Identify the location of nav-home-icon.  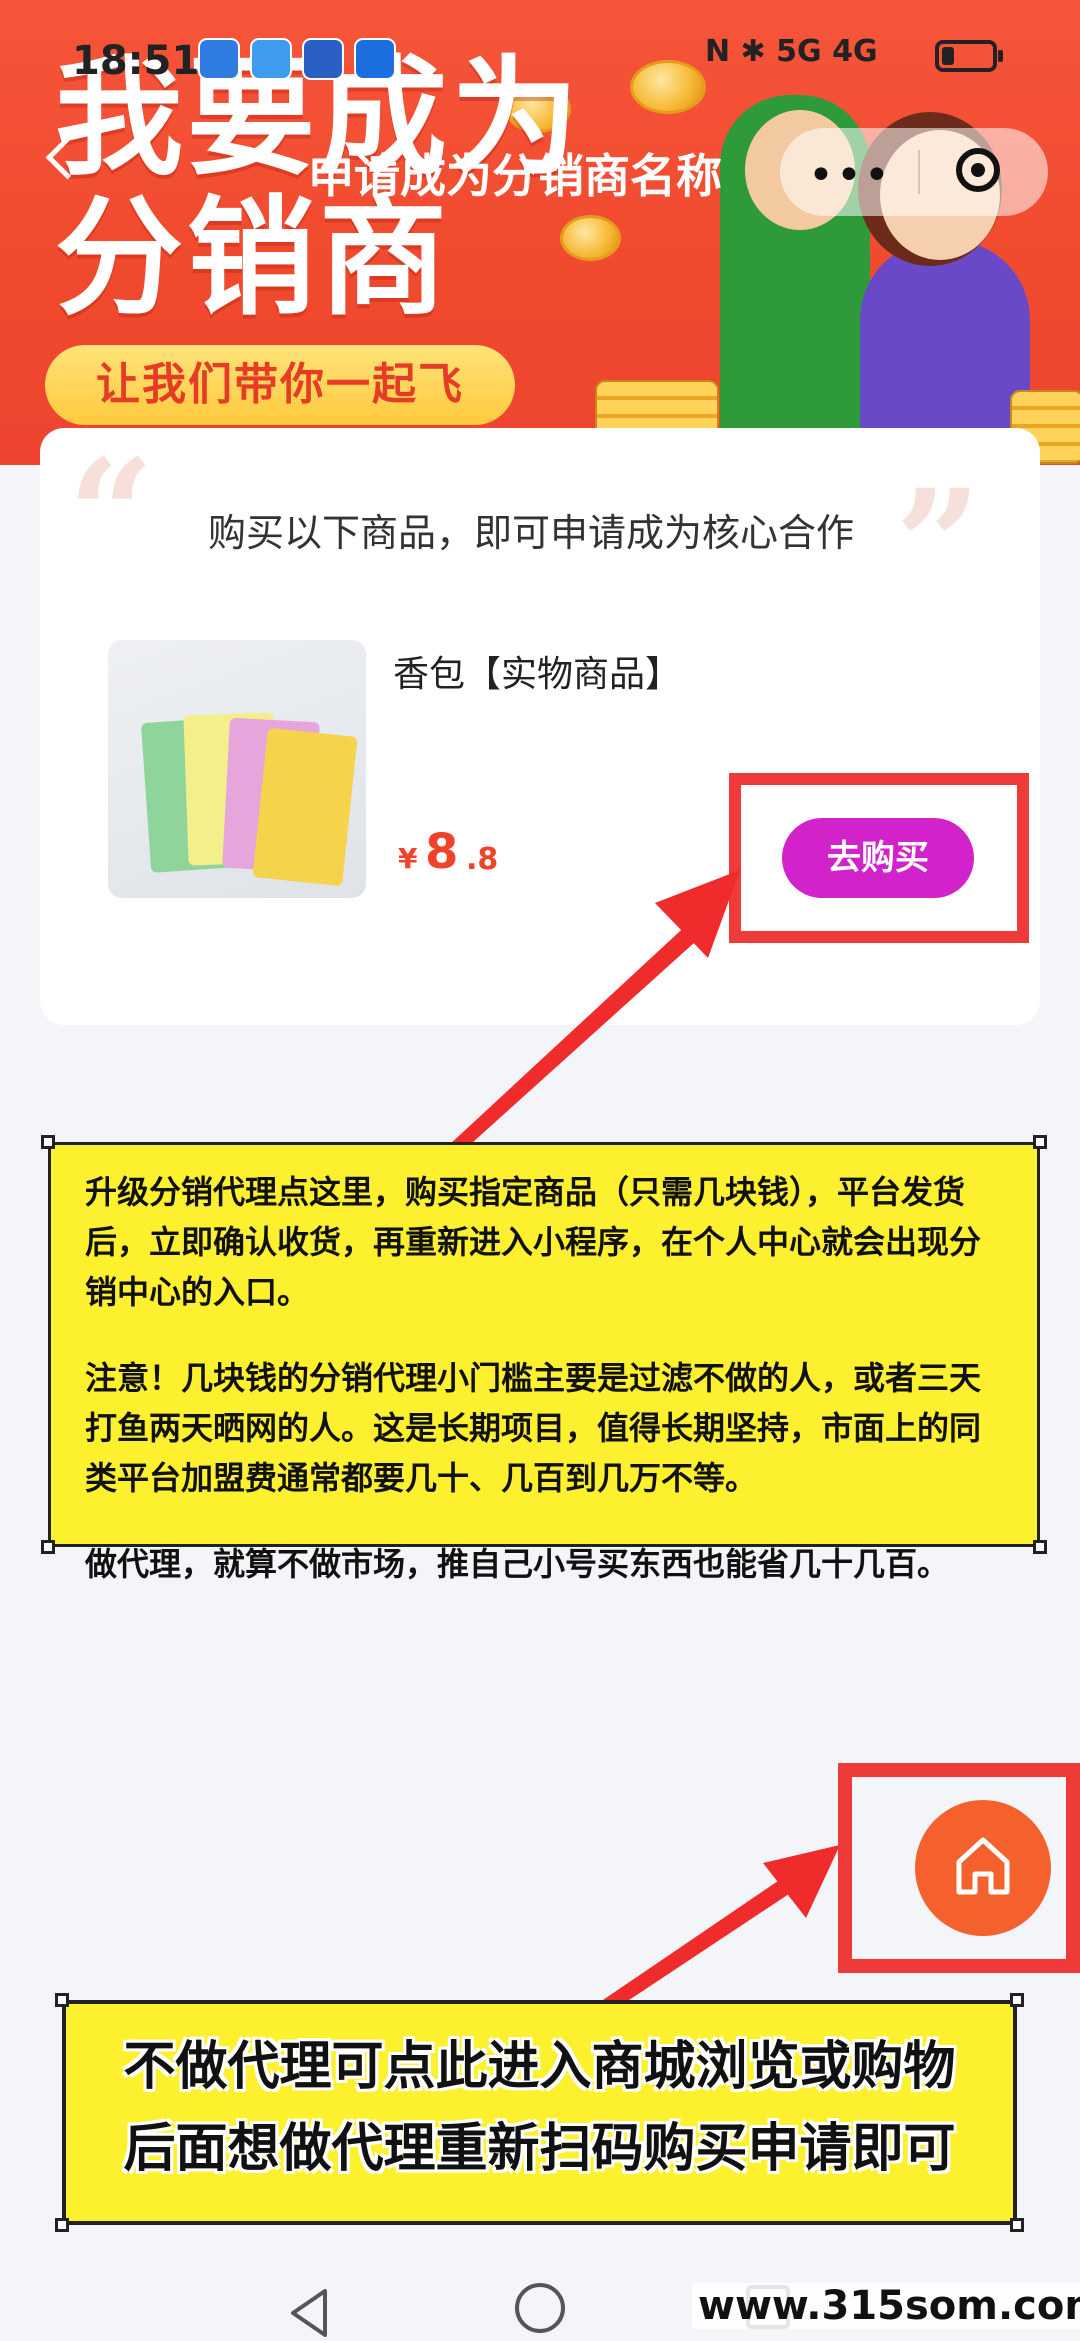
(540, 2308).